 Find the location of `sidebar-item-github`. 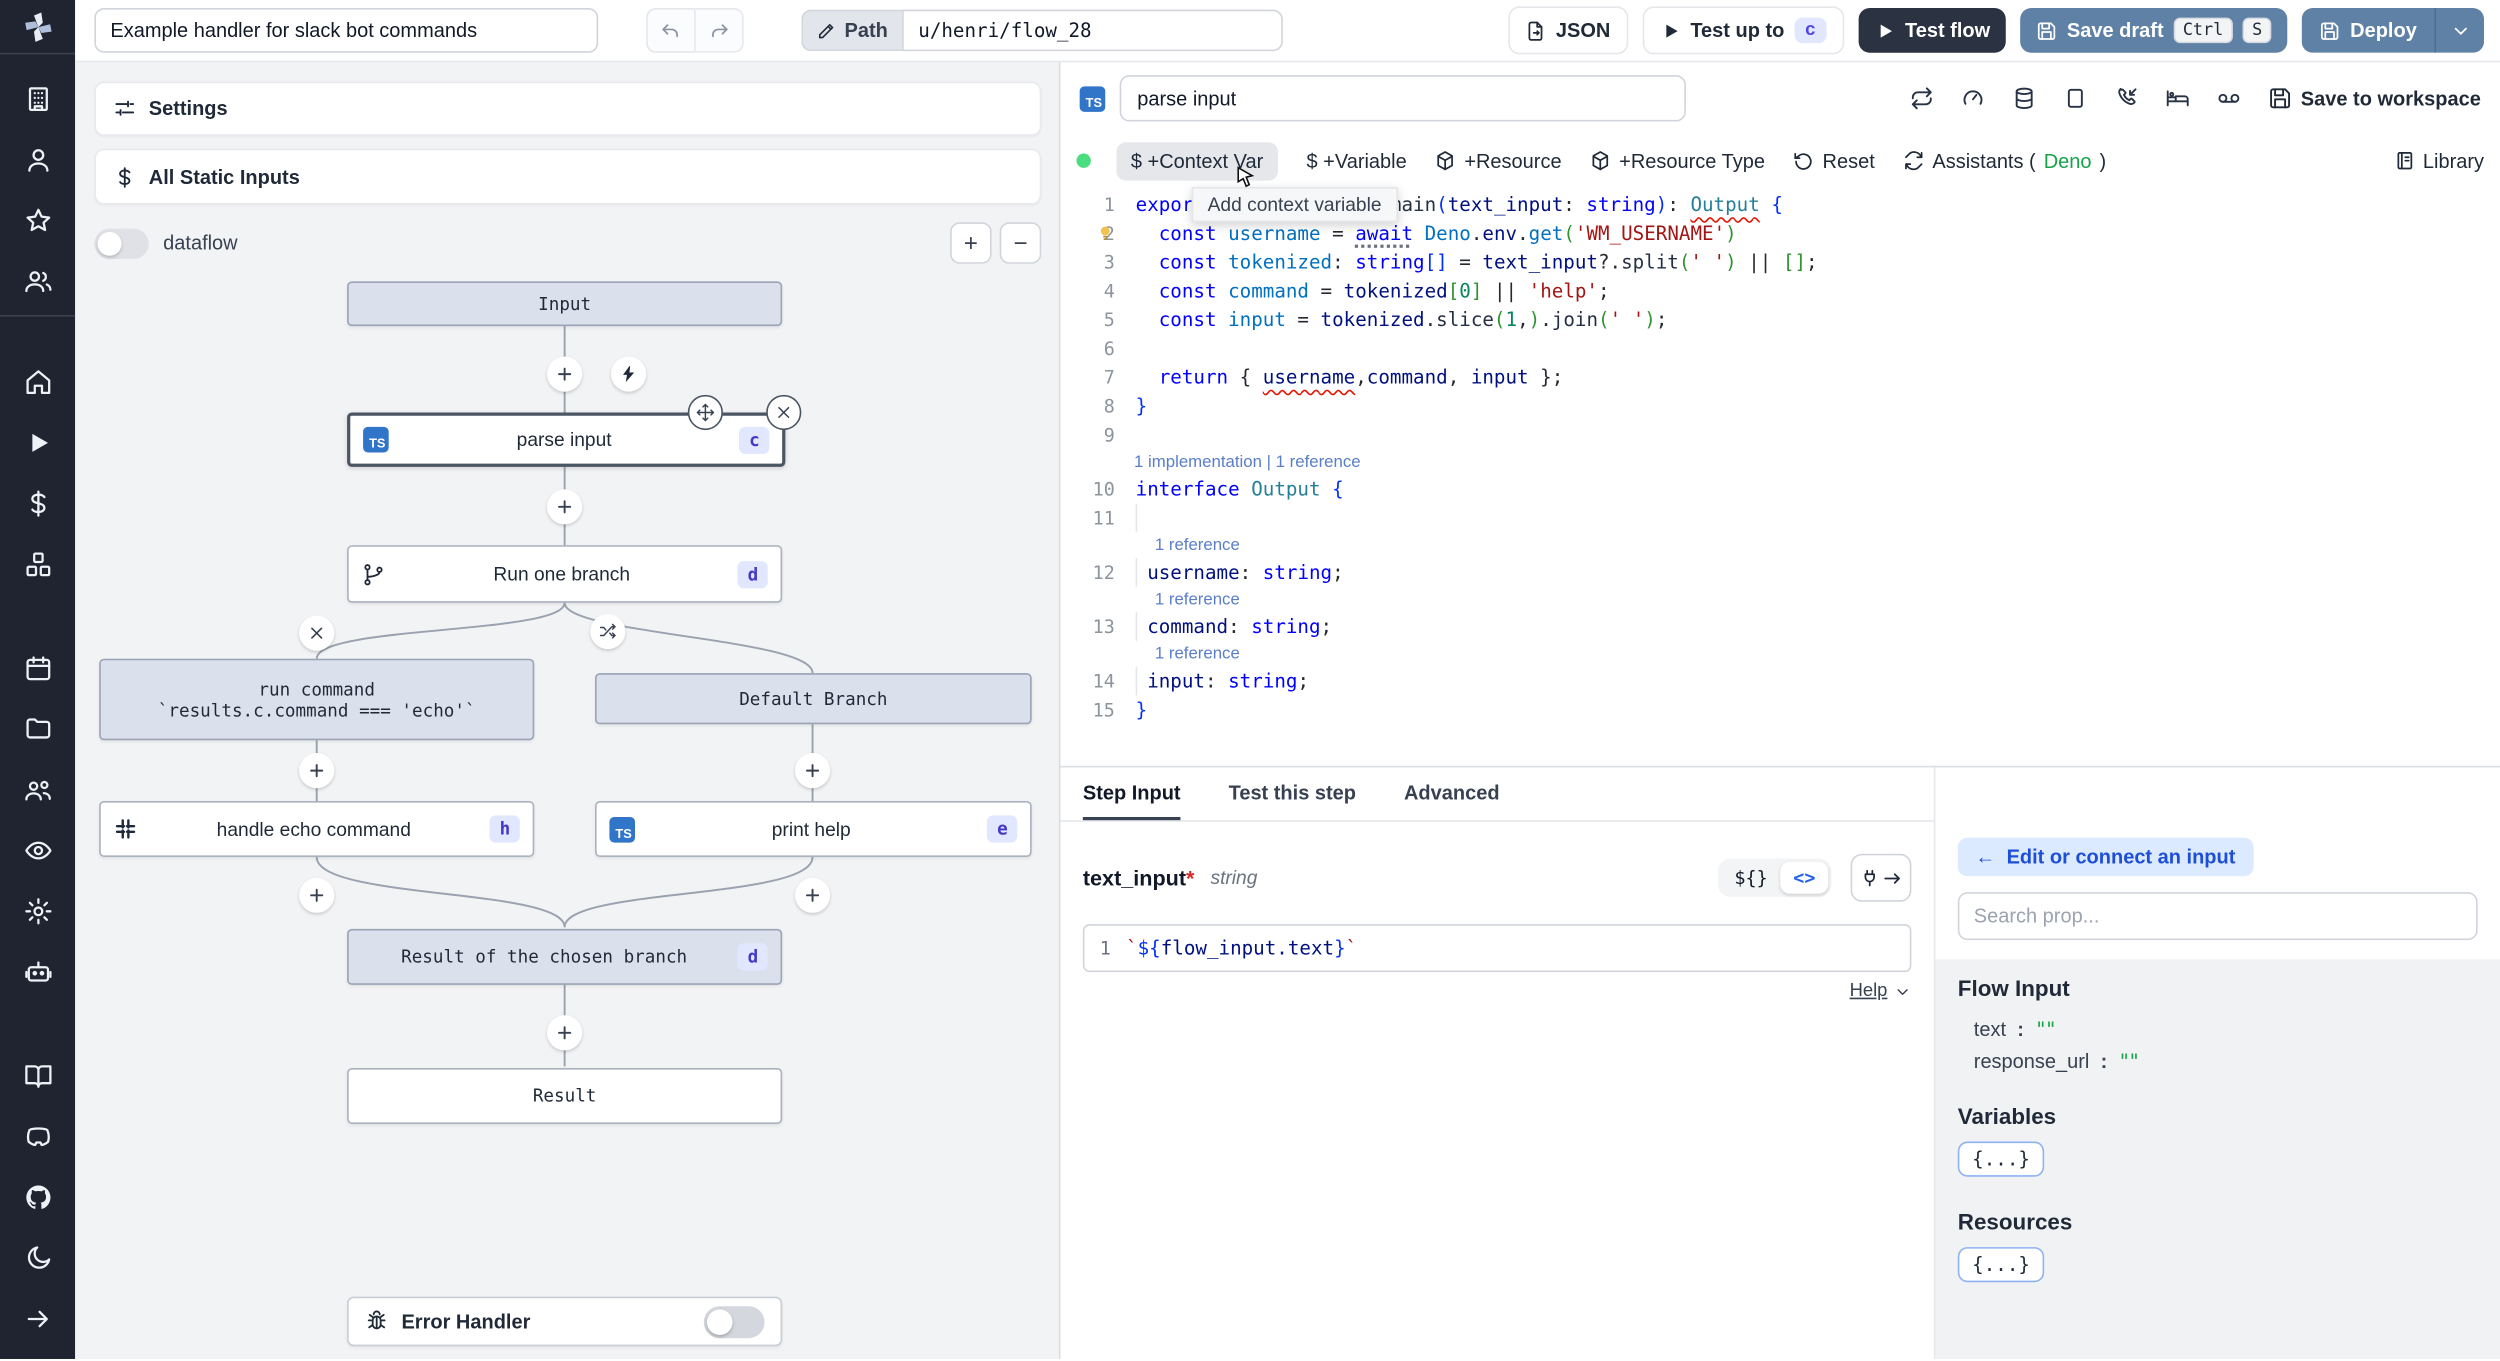

sidebar-item-github is located at coordinates (37, 1197).